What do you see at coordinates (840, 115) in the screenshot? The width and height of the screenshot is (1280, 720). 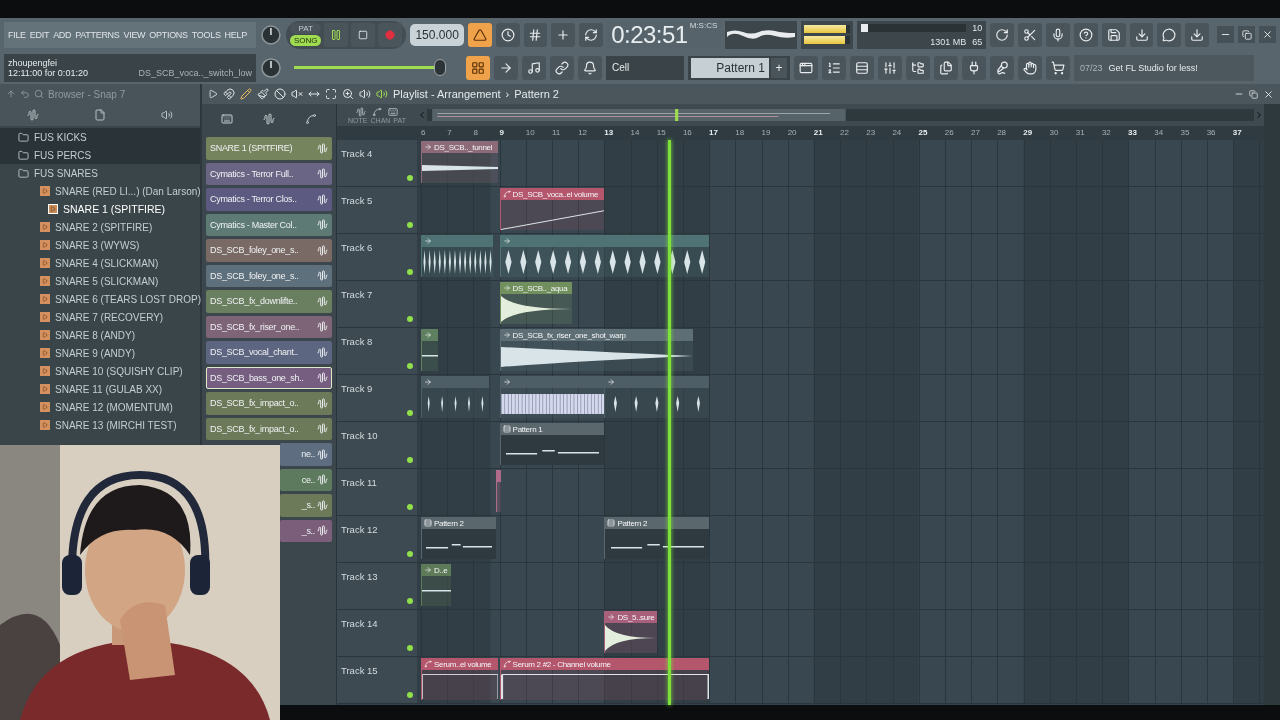 I see `overview-drawing` at bounding box center [840, 115].